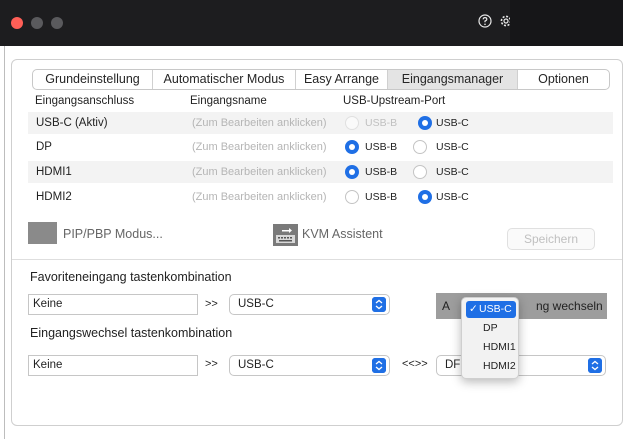  What do you see at coordinates (72, 123) in the screenshot?
I see `input-port-name: USB-C (Aktiv)` at bounding box center [72, 123].